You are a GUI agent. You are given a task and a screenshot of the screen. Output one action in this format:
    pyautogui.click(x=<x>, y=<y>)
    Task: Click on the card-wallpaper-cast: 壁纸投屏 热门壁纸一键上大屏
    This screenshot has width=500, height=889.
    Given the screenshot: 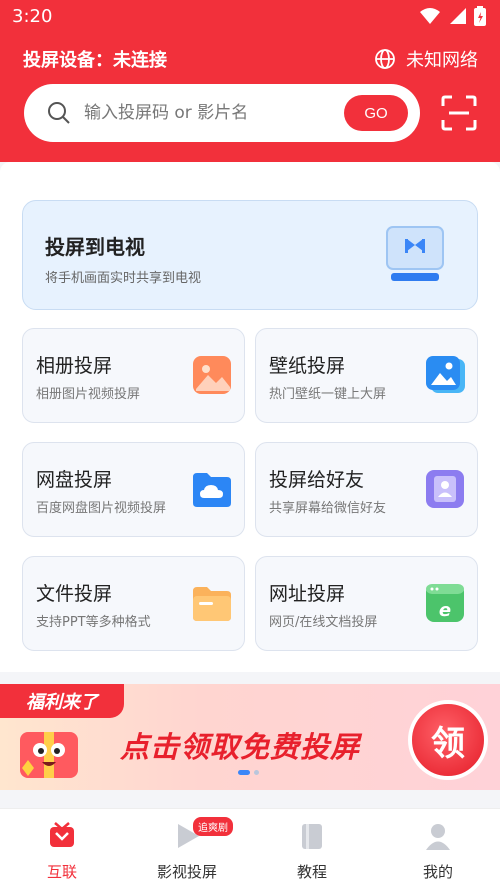 What is the action you would take?
    pyautogui.click(x=366, y=375)
    